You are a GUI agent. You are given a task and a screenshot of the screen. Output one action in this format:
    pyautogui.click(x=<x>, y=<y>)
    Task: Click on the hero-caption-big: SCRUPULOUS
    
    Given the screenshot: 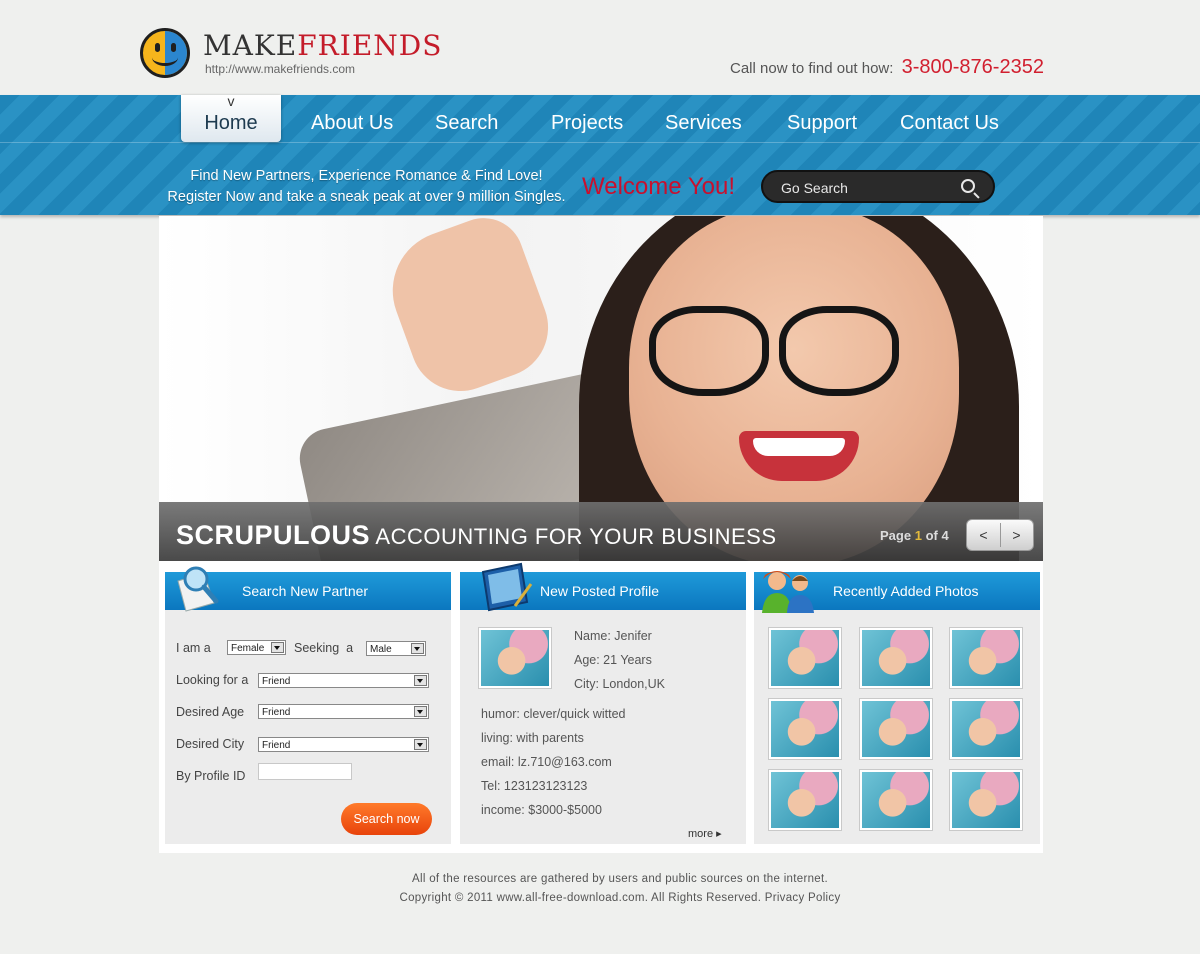 What is the action you would take?
    pyautogui.click(x=273, y=535)
    